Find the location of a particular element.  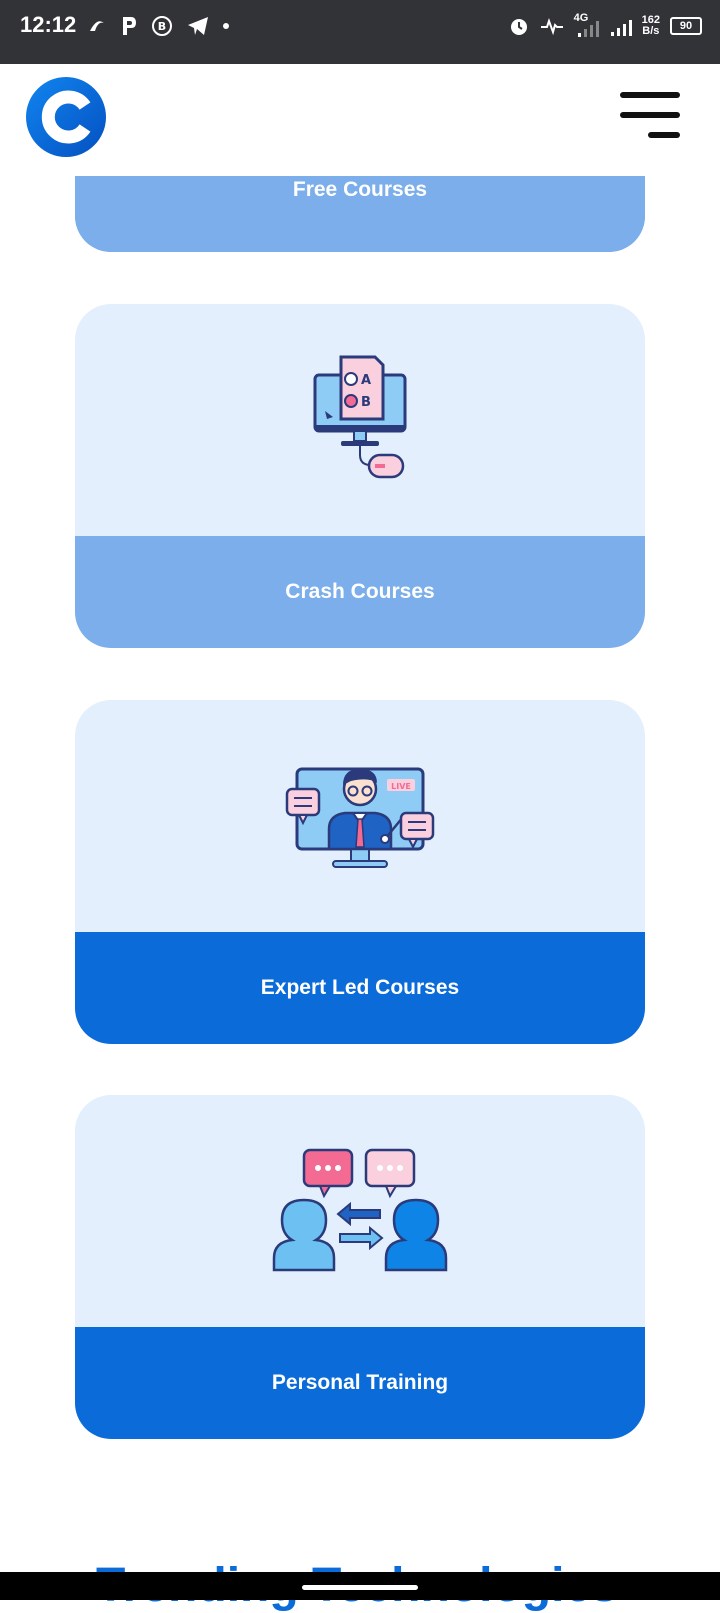

telegram-icon is located at coordinates (198, 26).